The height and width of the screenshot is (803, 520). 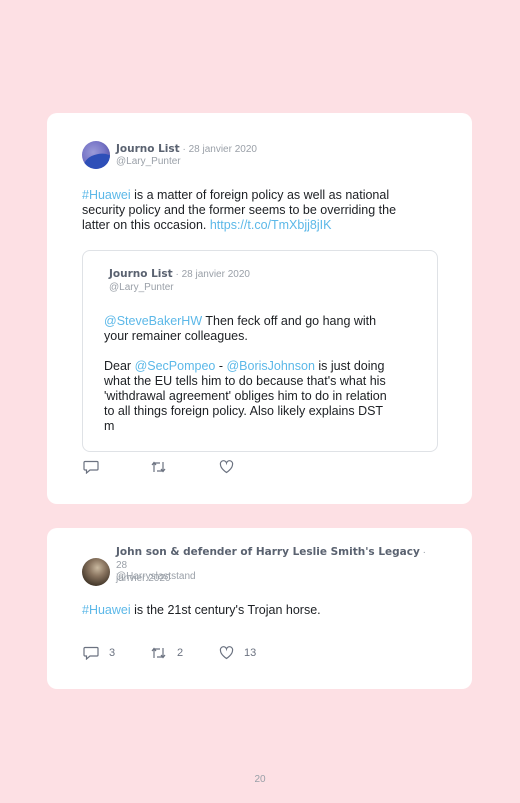 What do you see at coordinates (156, 576) in the screenshot?
I see `author-handle: @Harryslaststand` at bounding box center [156, 576].